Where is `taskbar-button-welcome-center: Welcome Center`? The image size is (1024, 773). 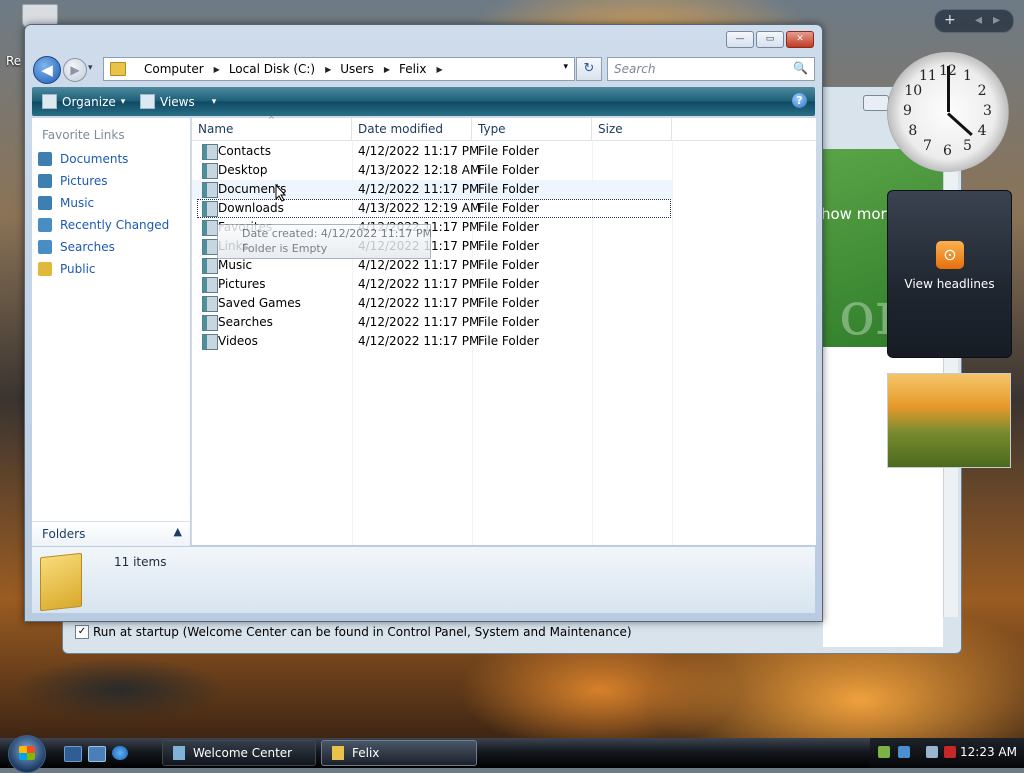
taskbar-button-welcome-center: Welcome Center is located at coordinates (239, 753).